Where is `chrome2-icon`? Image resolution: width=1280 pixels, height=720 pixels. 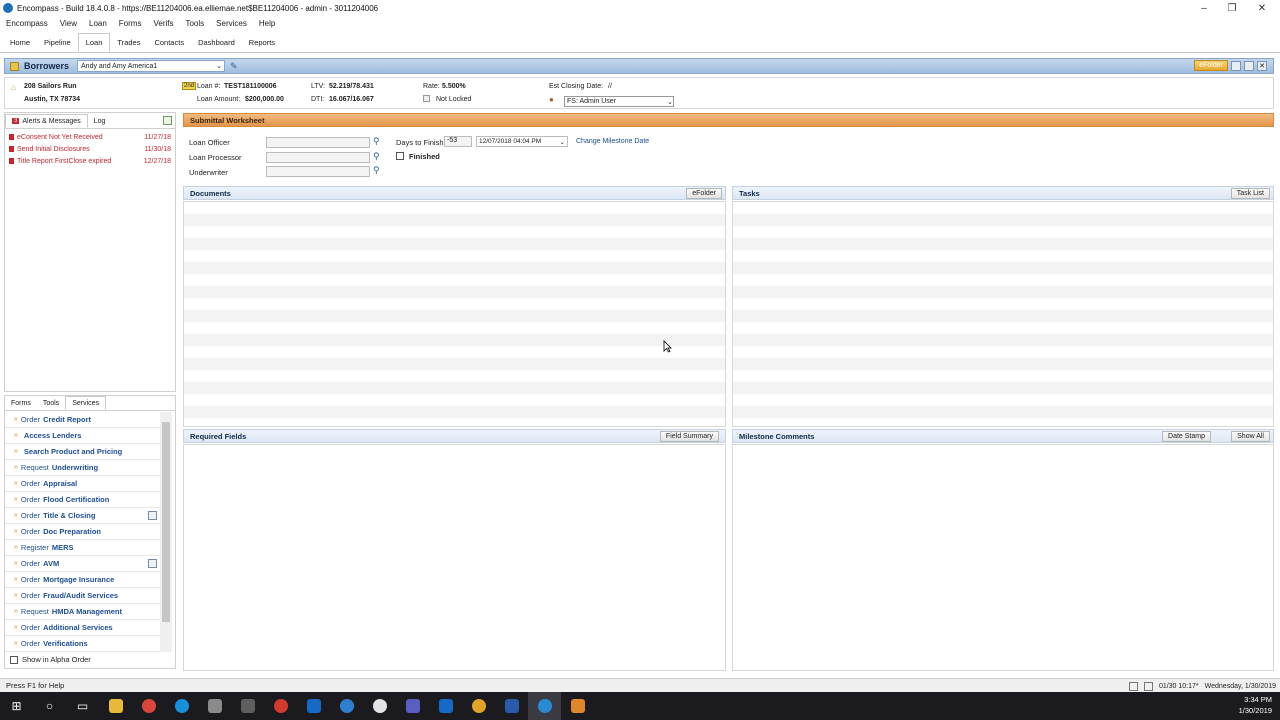
chrome2-icon is located at coordinates (478, 706).